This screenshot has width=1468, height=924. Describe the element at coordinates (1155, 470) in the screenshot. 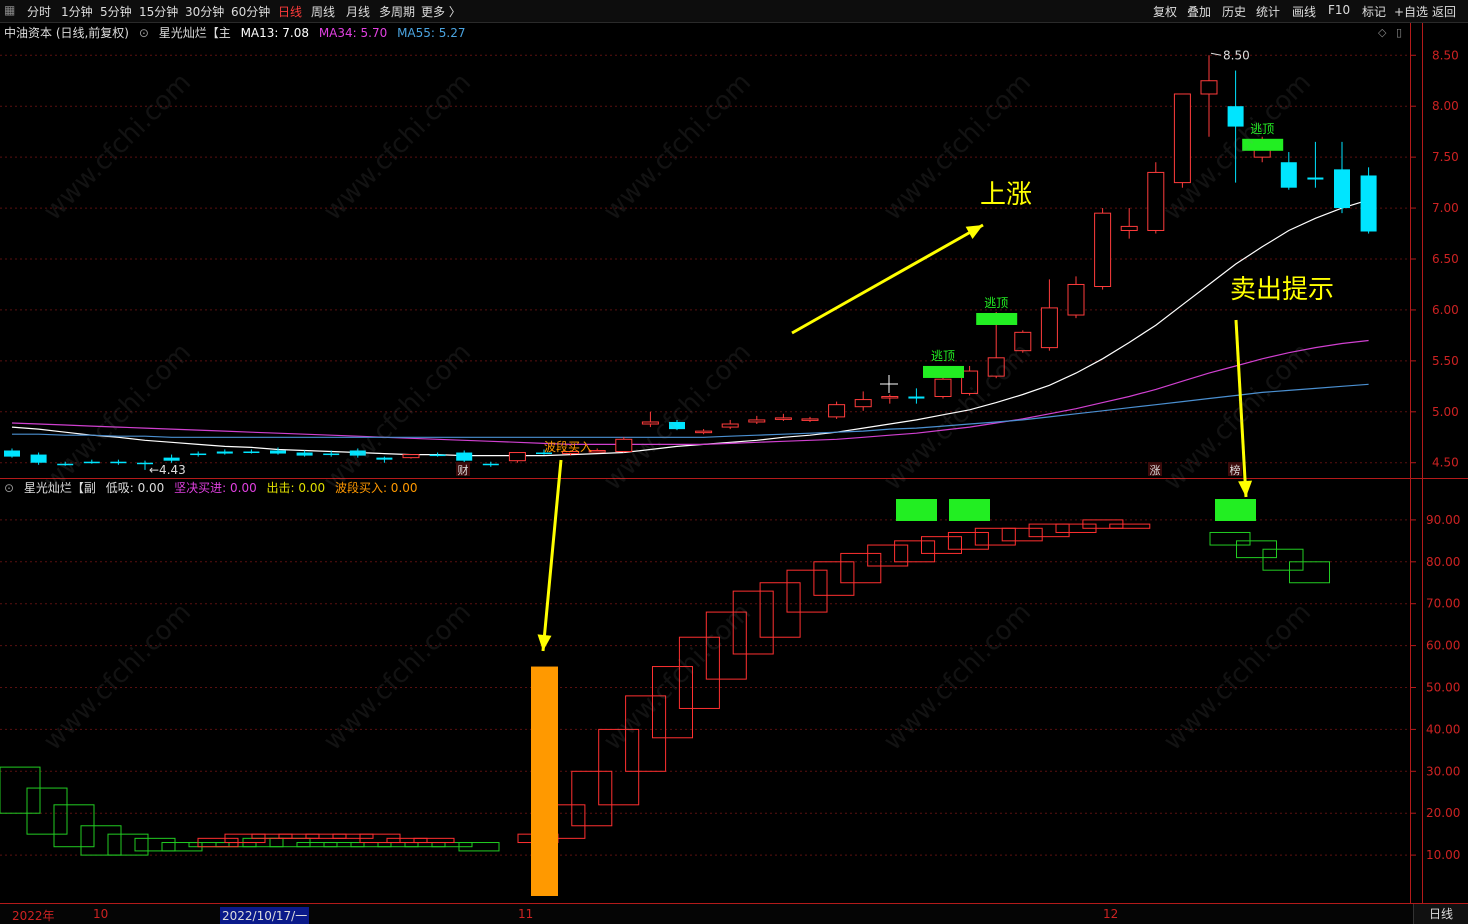

I see `marker-zhang: 涨` at that location.